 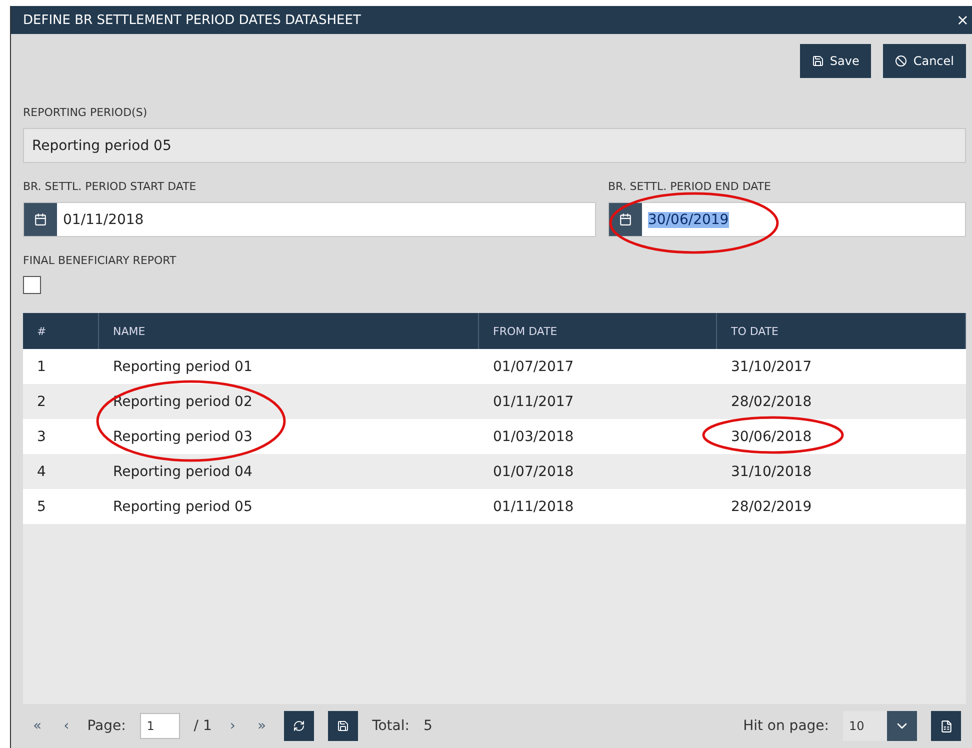 I want to click on page-count: / 1, so click(x=203, y=726).